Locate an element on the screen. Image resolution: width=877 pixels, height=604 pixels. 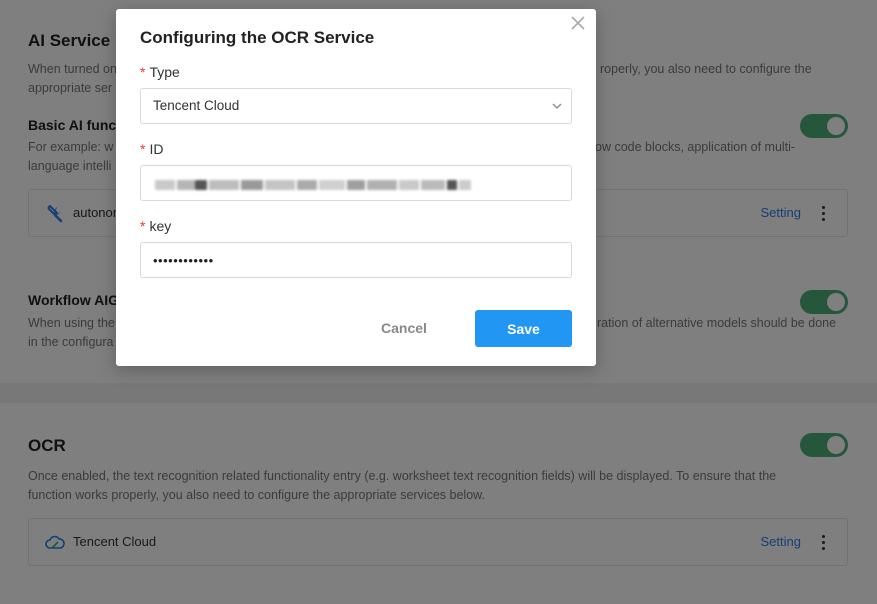
key-field is located at coordinates (356, 260).